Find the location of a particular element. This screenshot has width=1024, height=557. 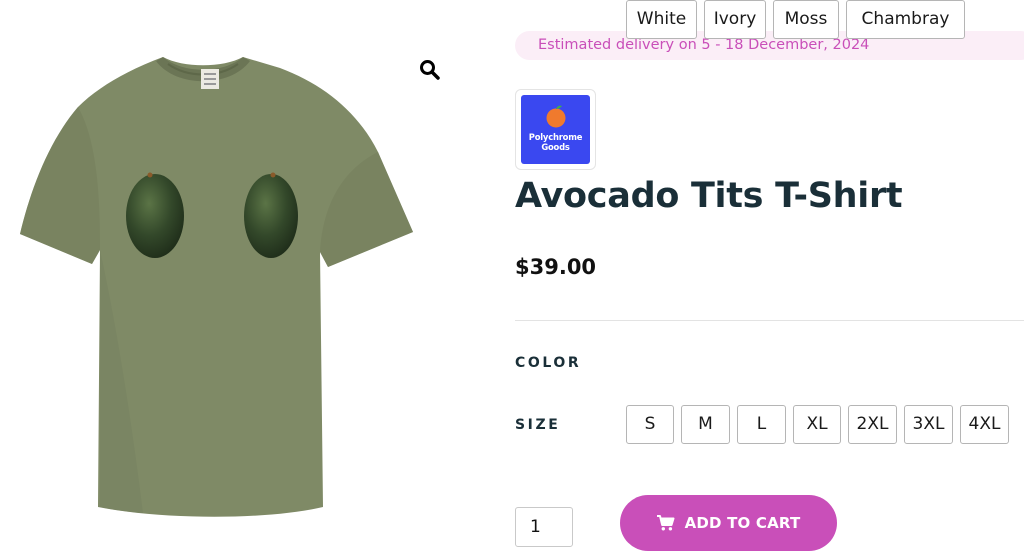

add-to-cart-button: ADD TO CART is located at coordinates (728, 523).